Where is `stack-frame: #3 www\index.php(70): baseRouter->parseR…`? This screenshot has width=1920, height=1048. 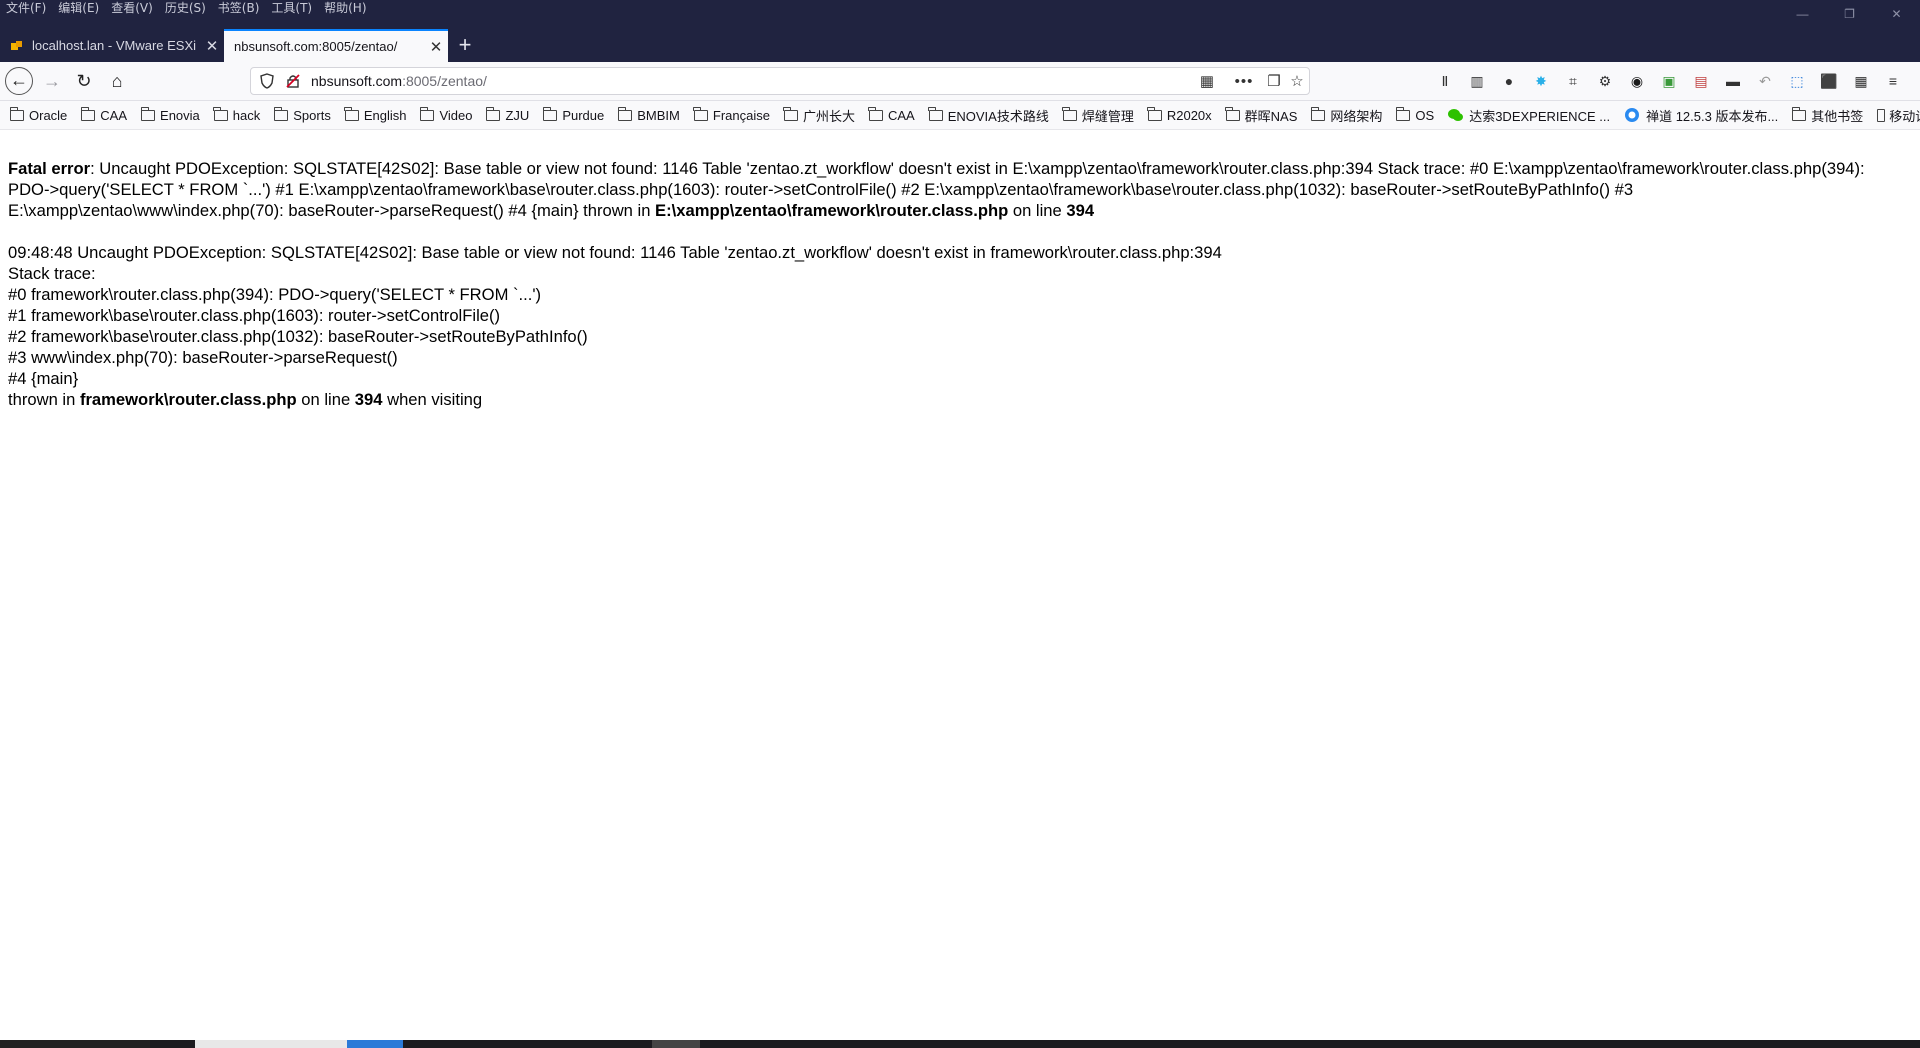 stack-frame: #3 www\index.php(70): baseRouter->parseR… is located at coordinates (203, 357).